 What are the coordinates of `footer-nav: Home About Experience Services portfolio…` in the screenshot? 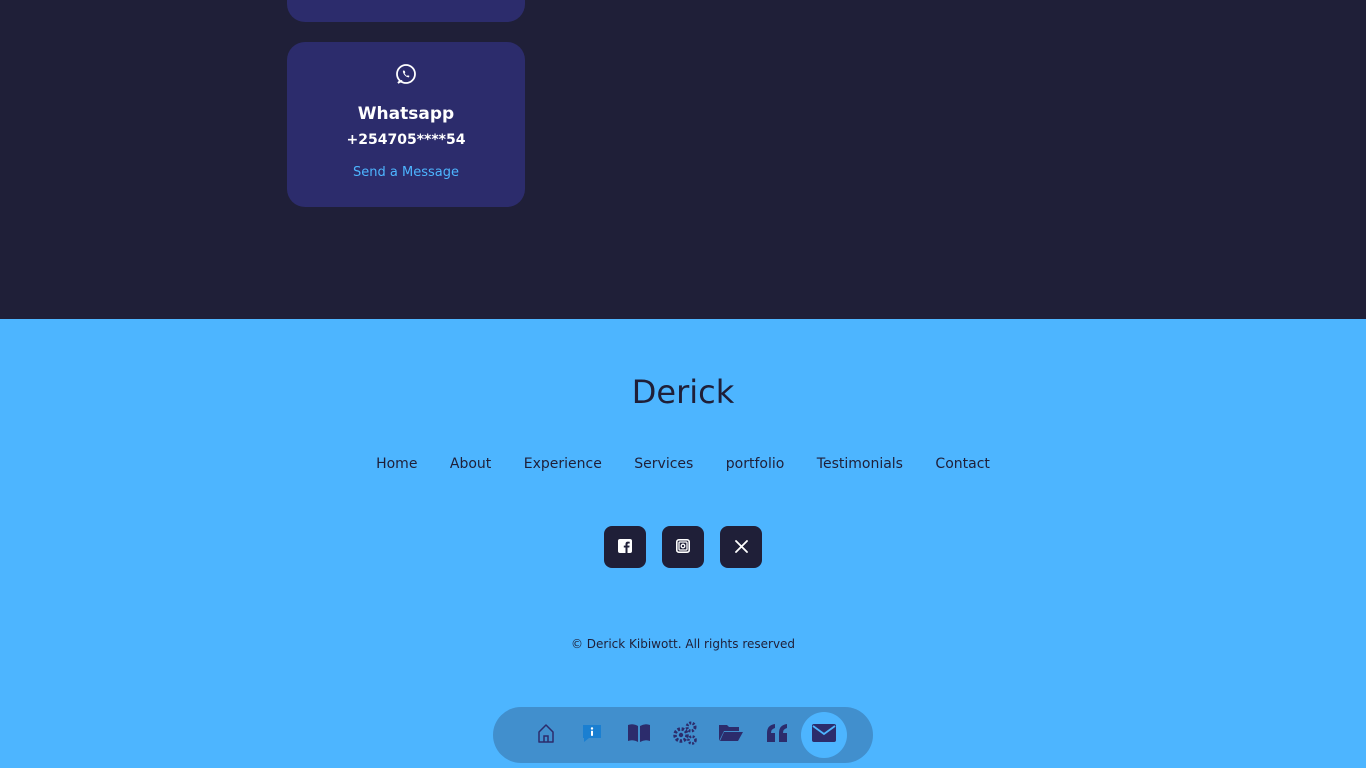 It's located at (683, 464).